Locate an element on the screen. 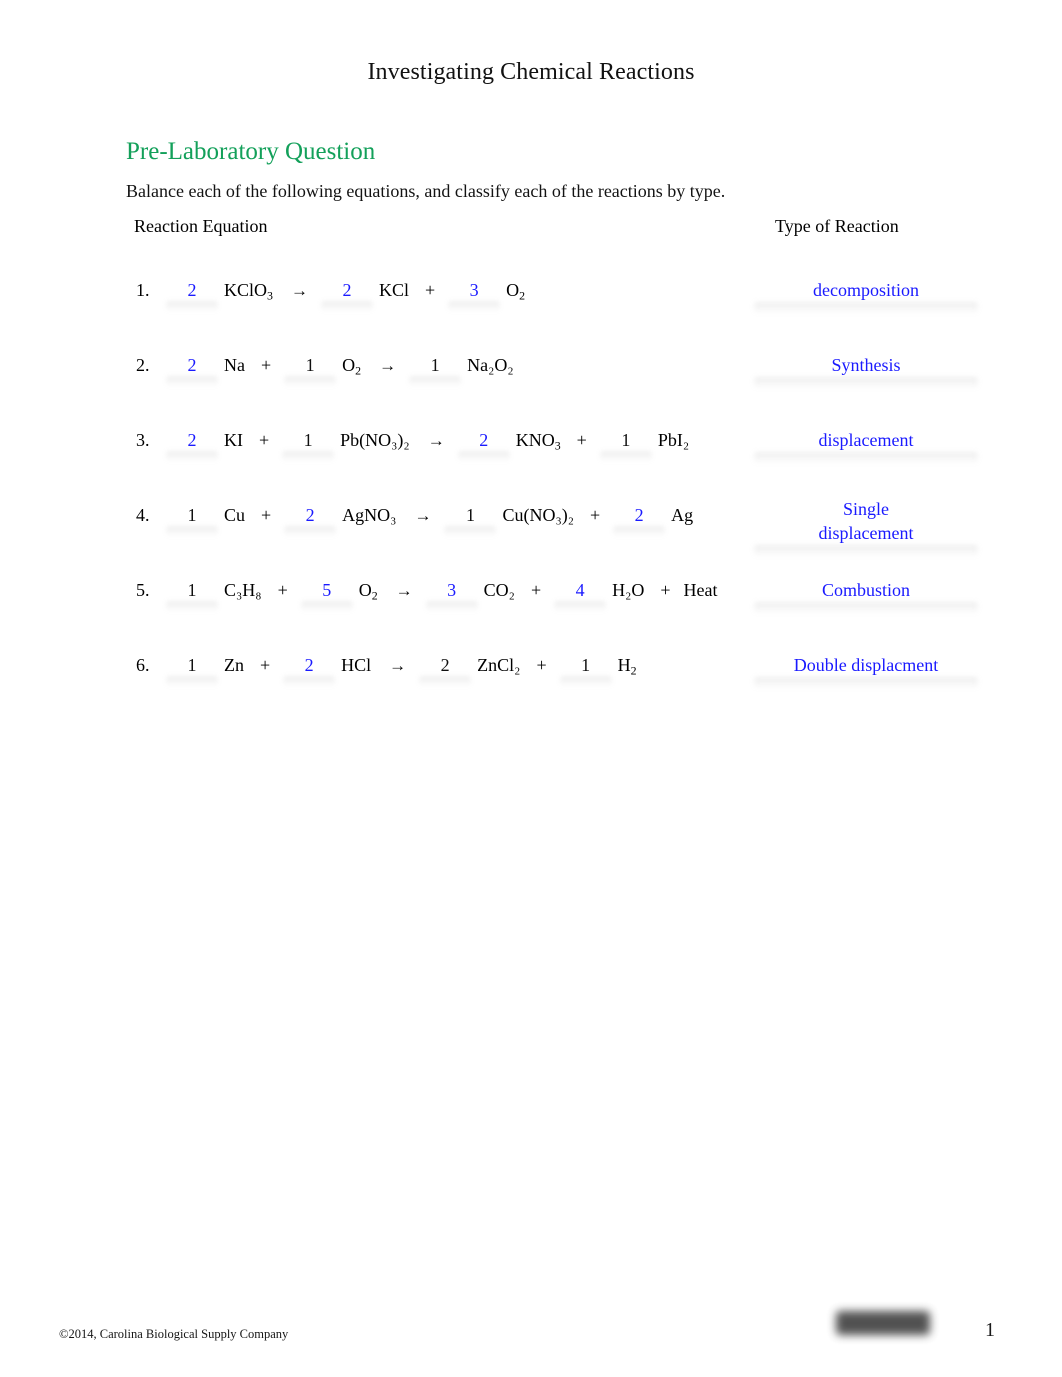 The height and width of the screenshot is (1377, 1062). reaction-type-line: Double displacment is located at coordinates (866, 665).